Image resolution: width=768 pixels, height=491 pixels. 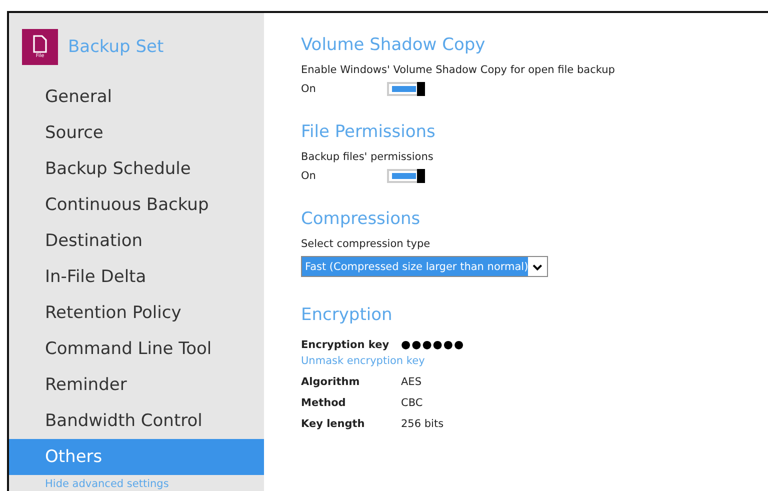 I want to click on section-title: Encryption, so click(x=347, y=315).